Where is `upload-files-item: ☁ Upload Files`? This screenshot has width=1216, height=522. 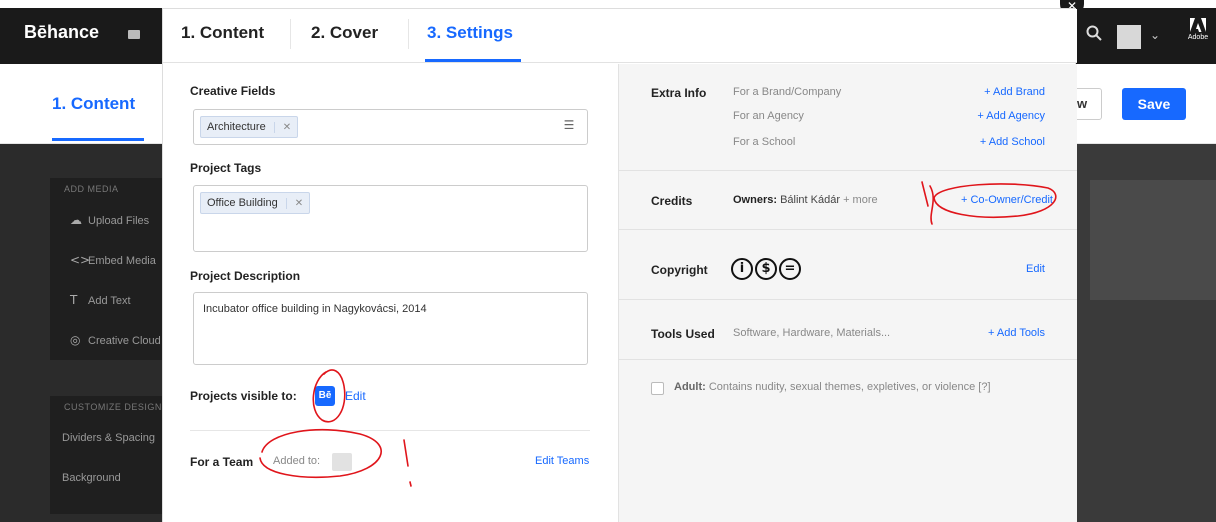
upload-files-item: ☁ Upload Files is located at coordinates (106, 220).